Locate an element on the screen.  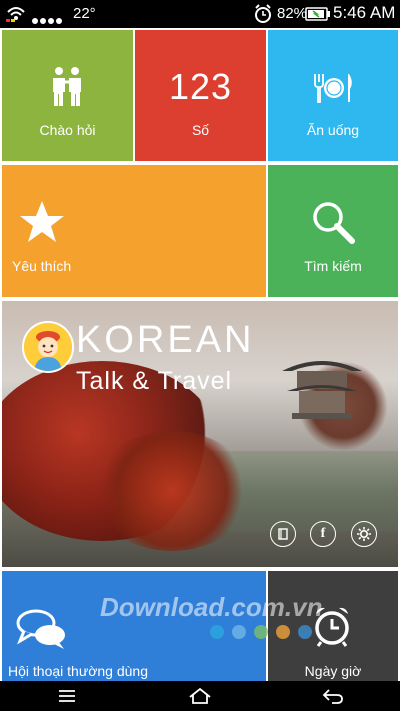
tile-numbers: 123 Số is located at coordinates (200, 95).